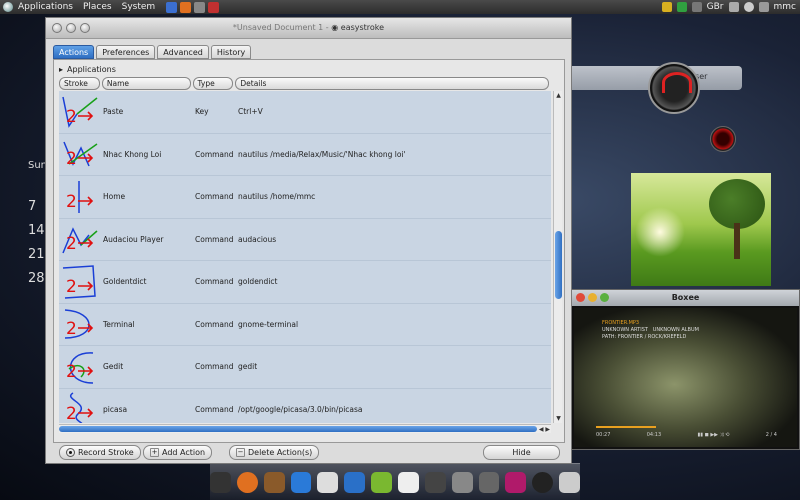 This screenshot has width=800, height=500. Describe the element at coordinates (381, 482) in the screenshot. I see `dock-gedit-icon` at that location.